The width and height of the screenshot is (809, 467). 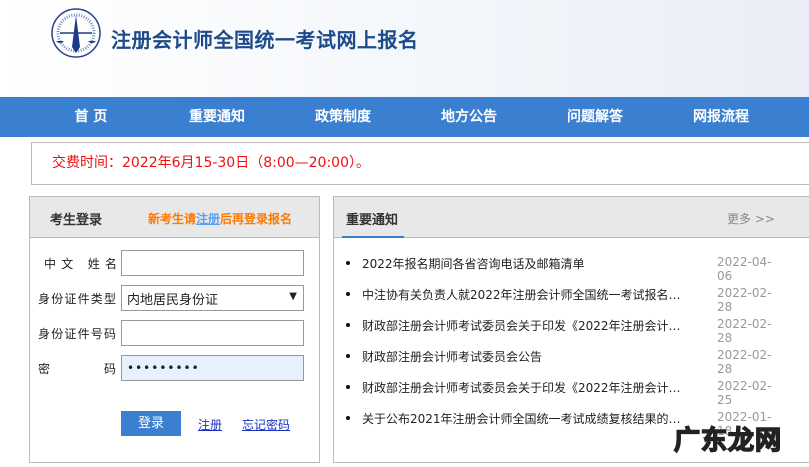 What do you see at coordinates (76, 33) in the screenshot?
I see `cicpa-logo-icon` at bounding box center [76, 33].